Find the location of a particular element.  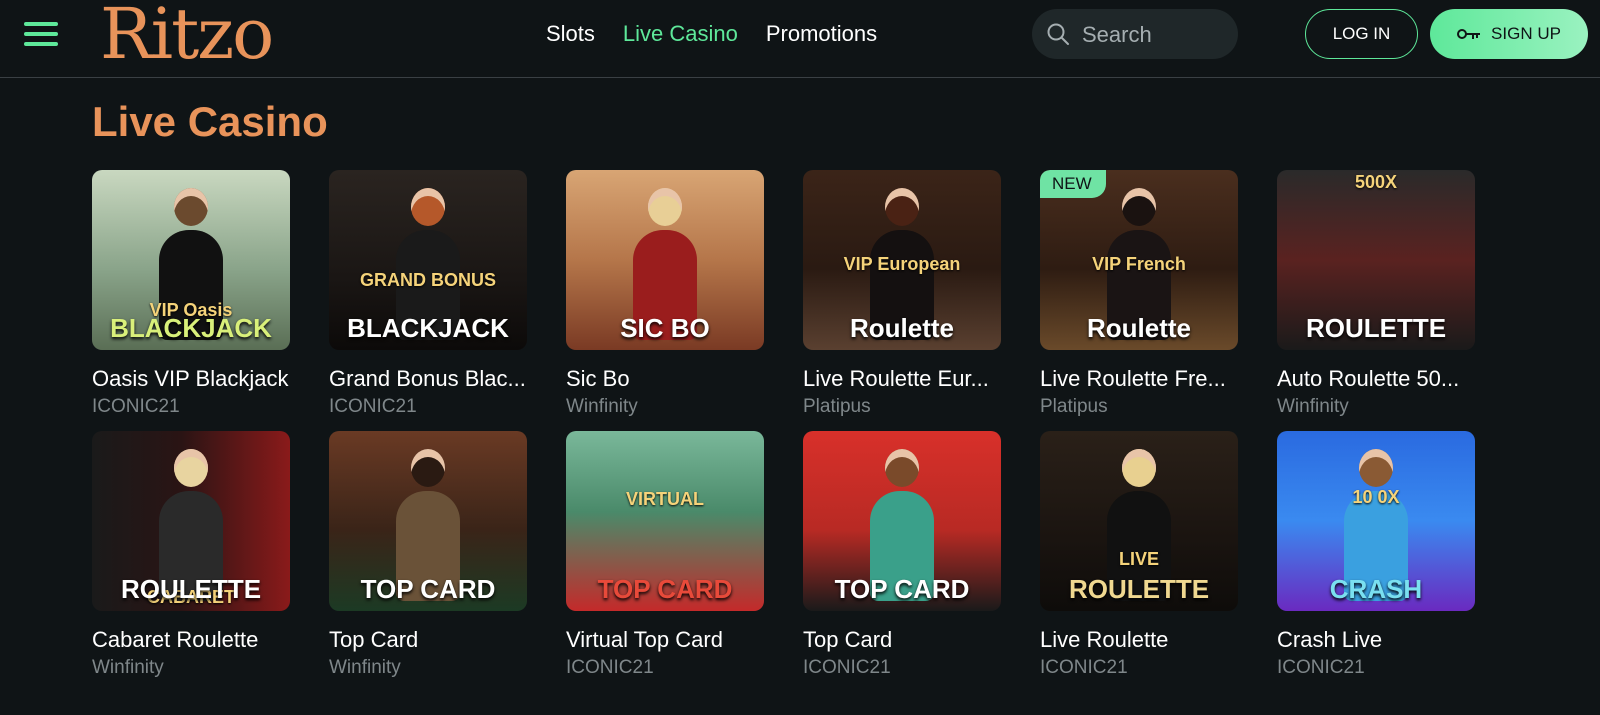

signup-label: SIGN UP is located at coordinates (1526, 33).